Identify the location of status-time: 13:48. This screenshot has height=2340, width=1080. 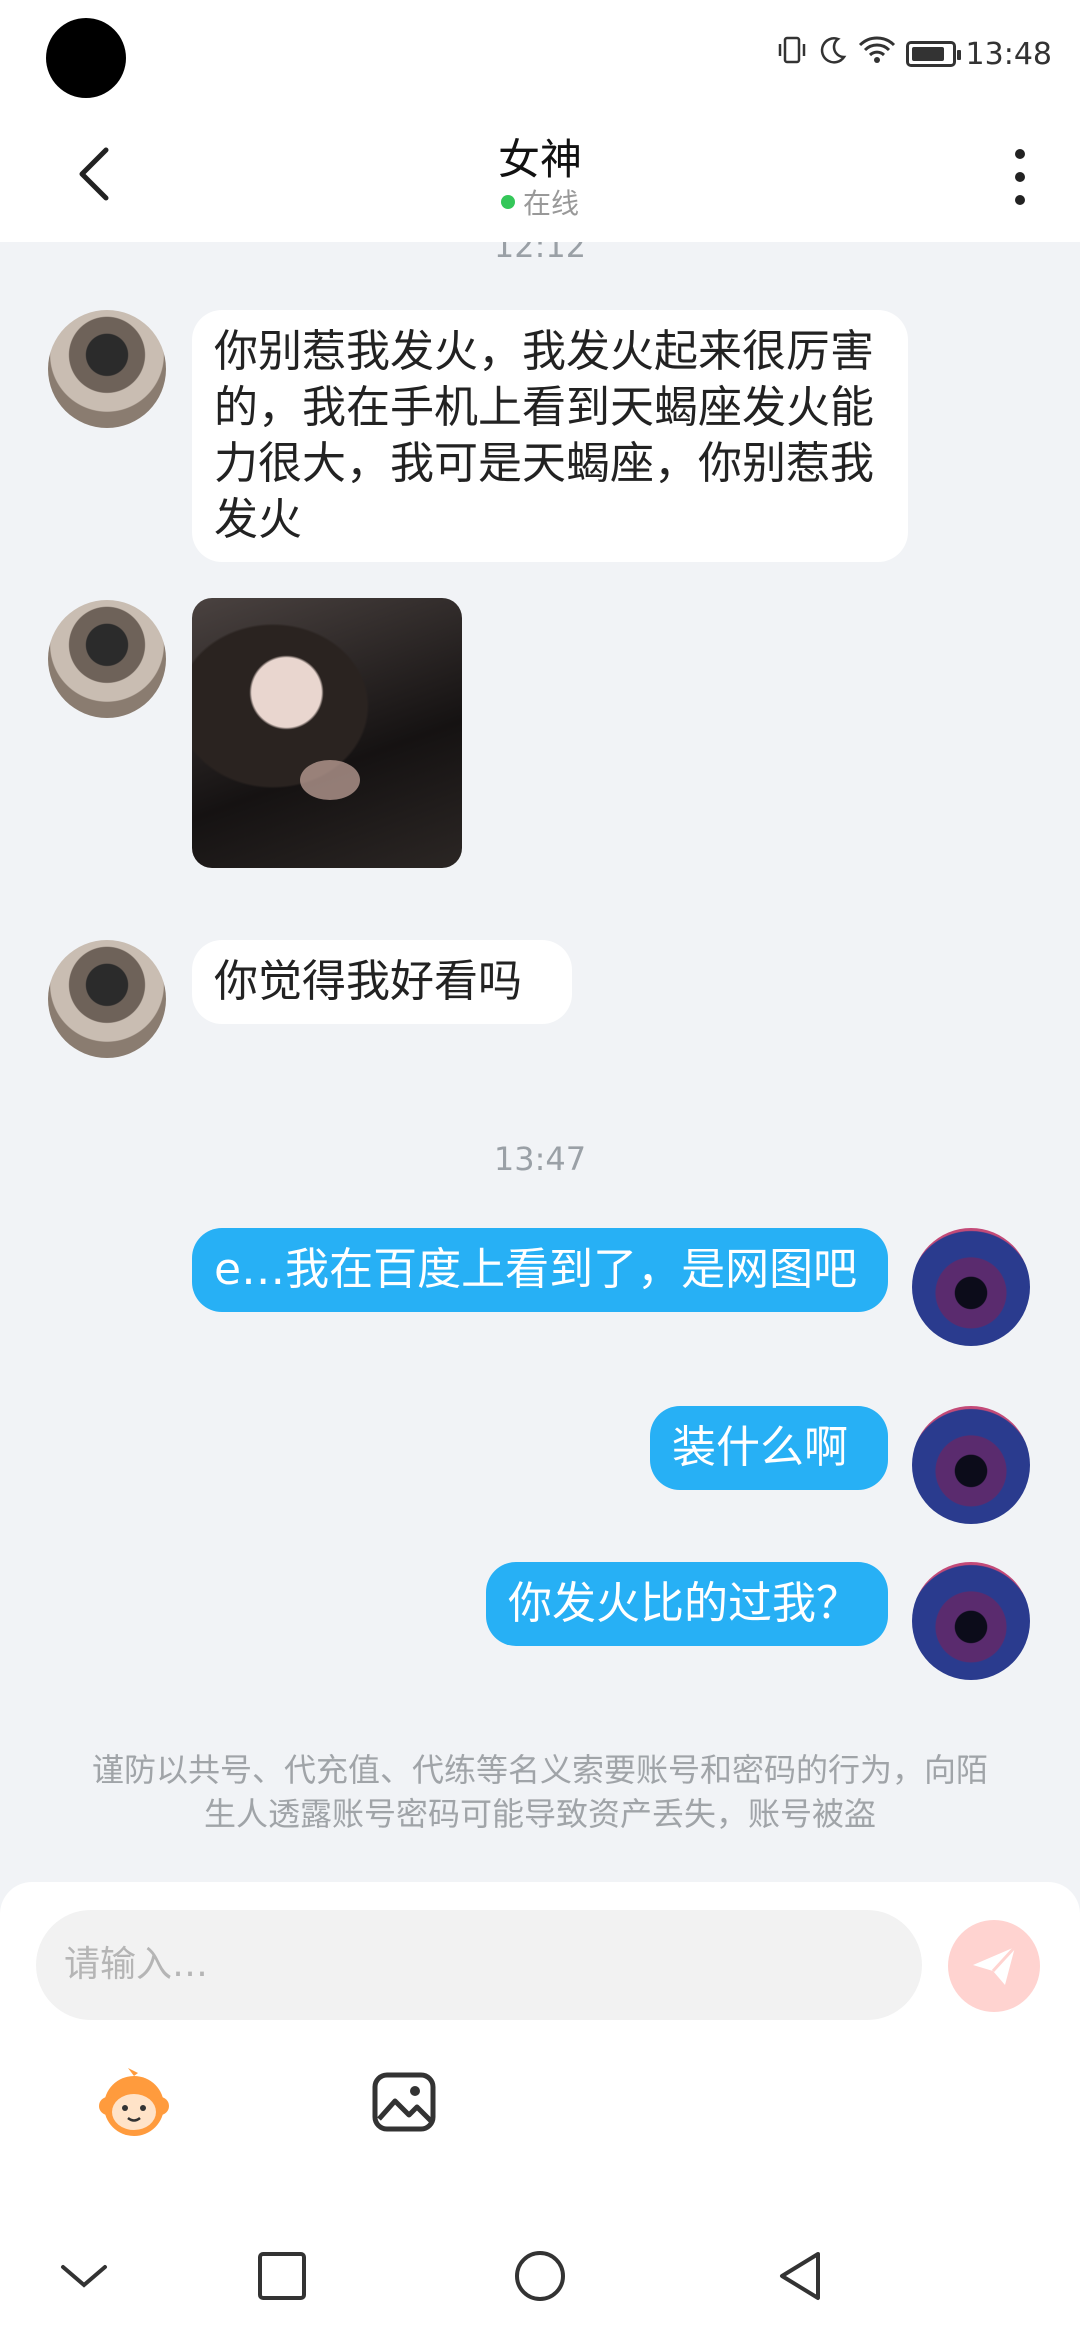
(1008, 54).